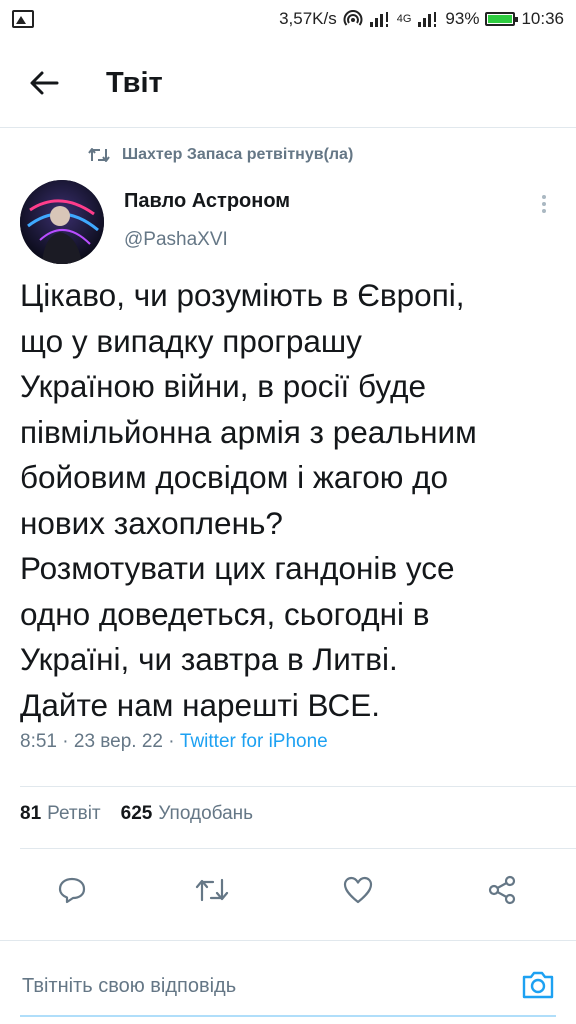  What do you see at coordinates (353, 18) in the screenshot?
I see `hotspot-icon` at bounding box center [353, 18].